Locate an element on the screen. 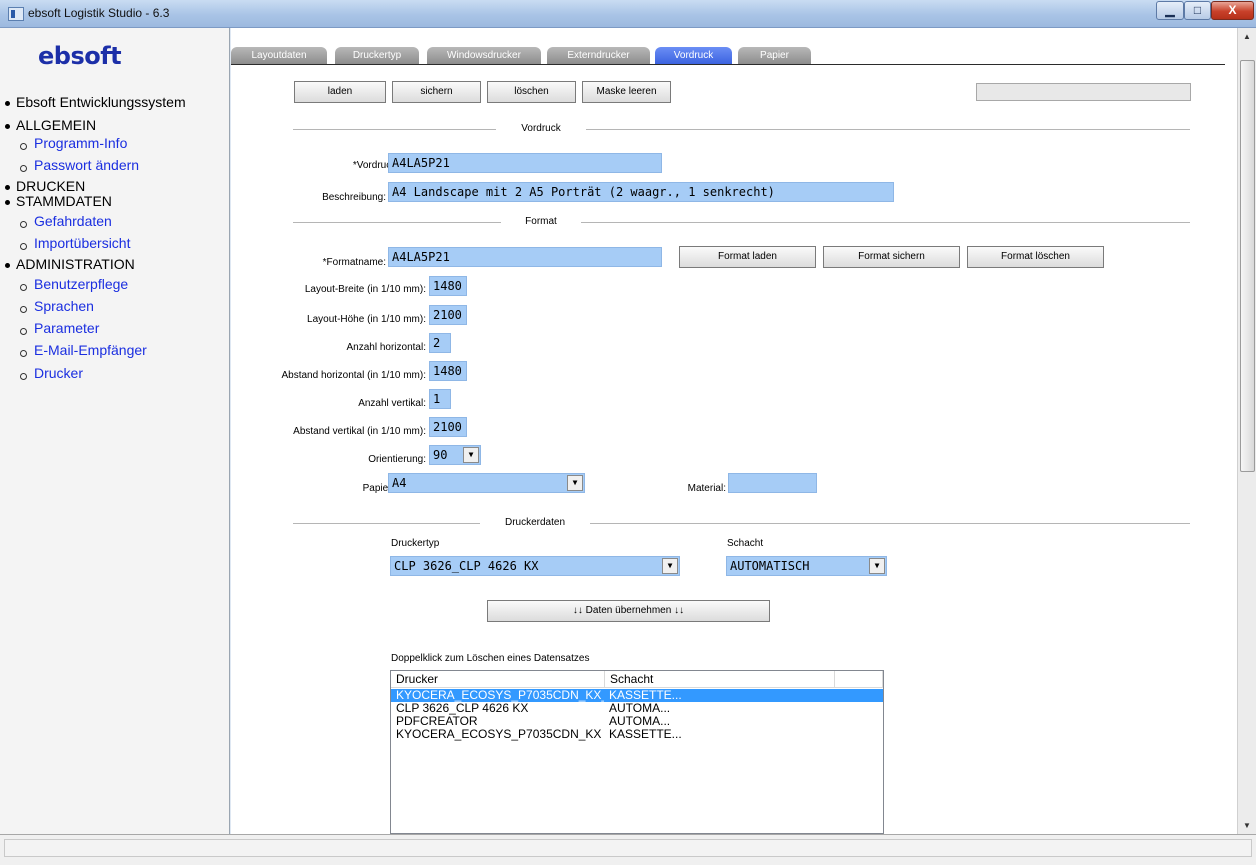 The height and width of the screenshot is (865, 1256). sidebar-item-sprachen: Sprachen is located at coordinates (57, 306).